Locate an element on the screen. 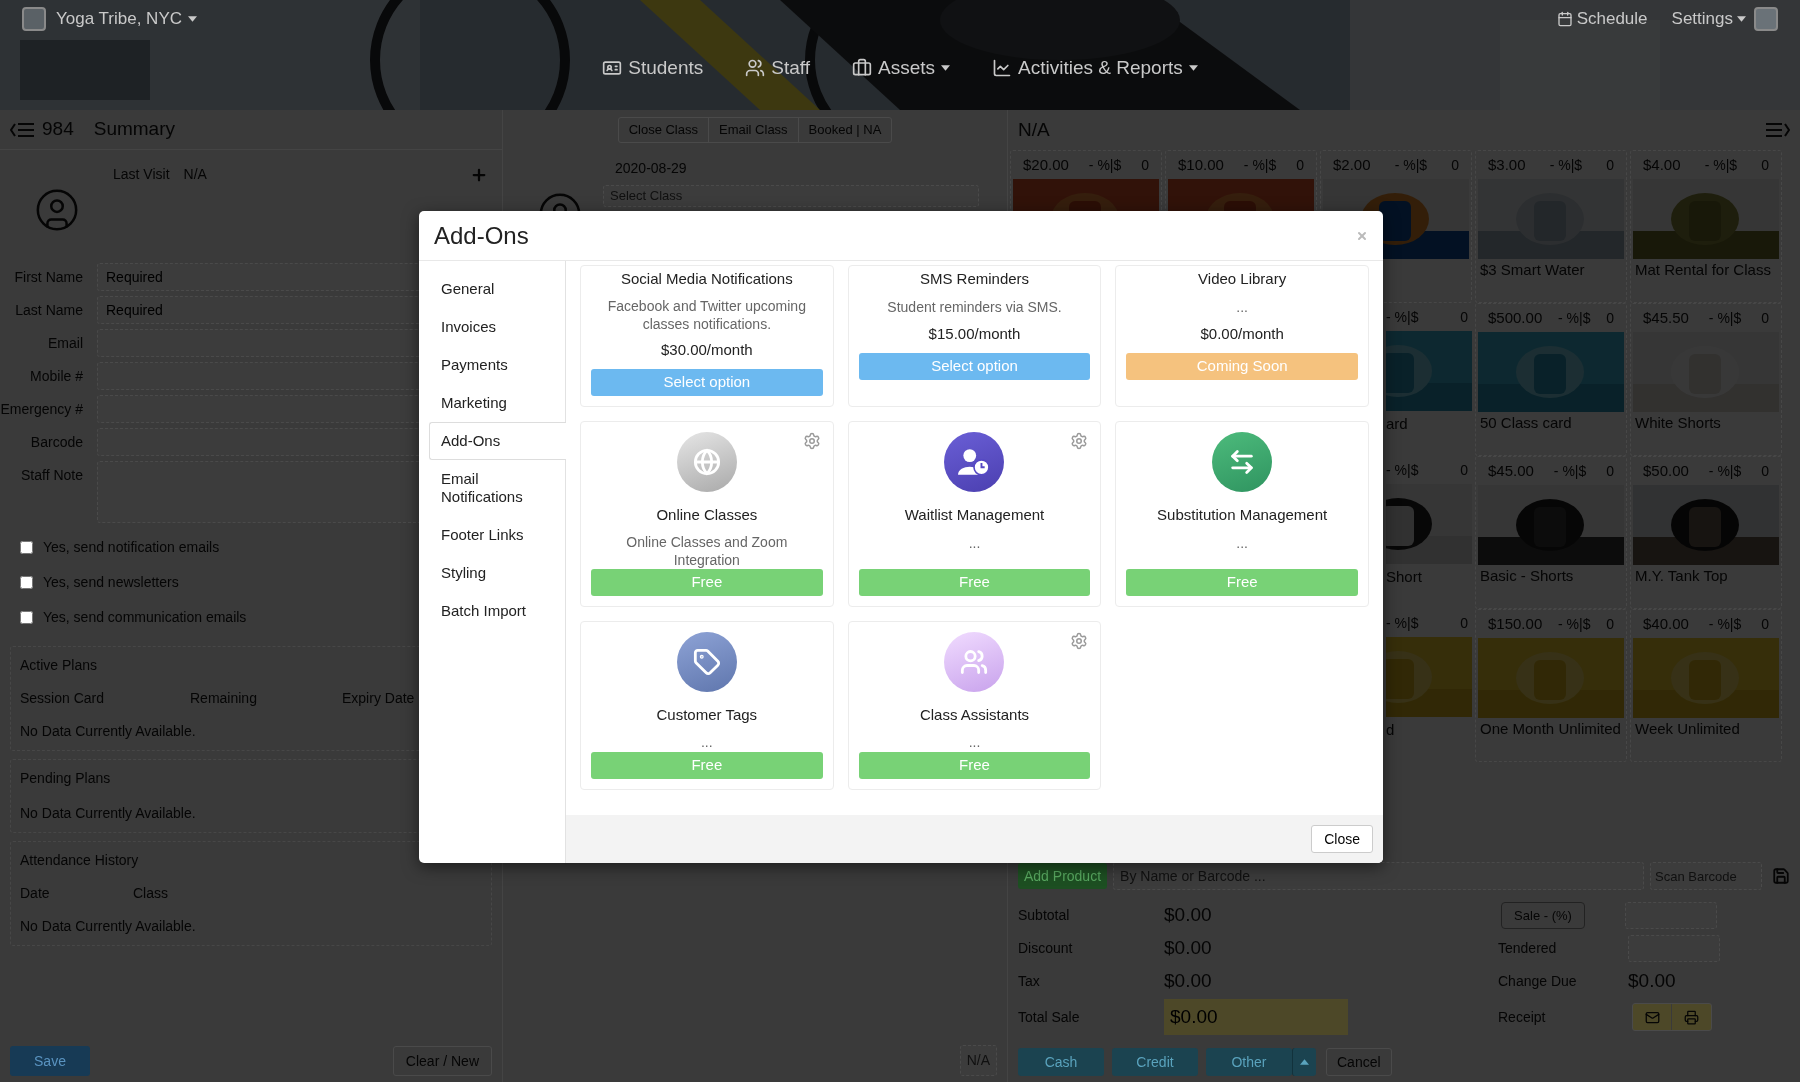 This screenshot has height=1082, width=1800. addon-title: Waitlist Management is located at coordinates (974, 515).